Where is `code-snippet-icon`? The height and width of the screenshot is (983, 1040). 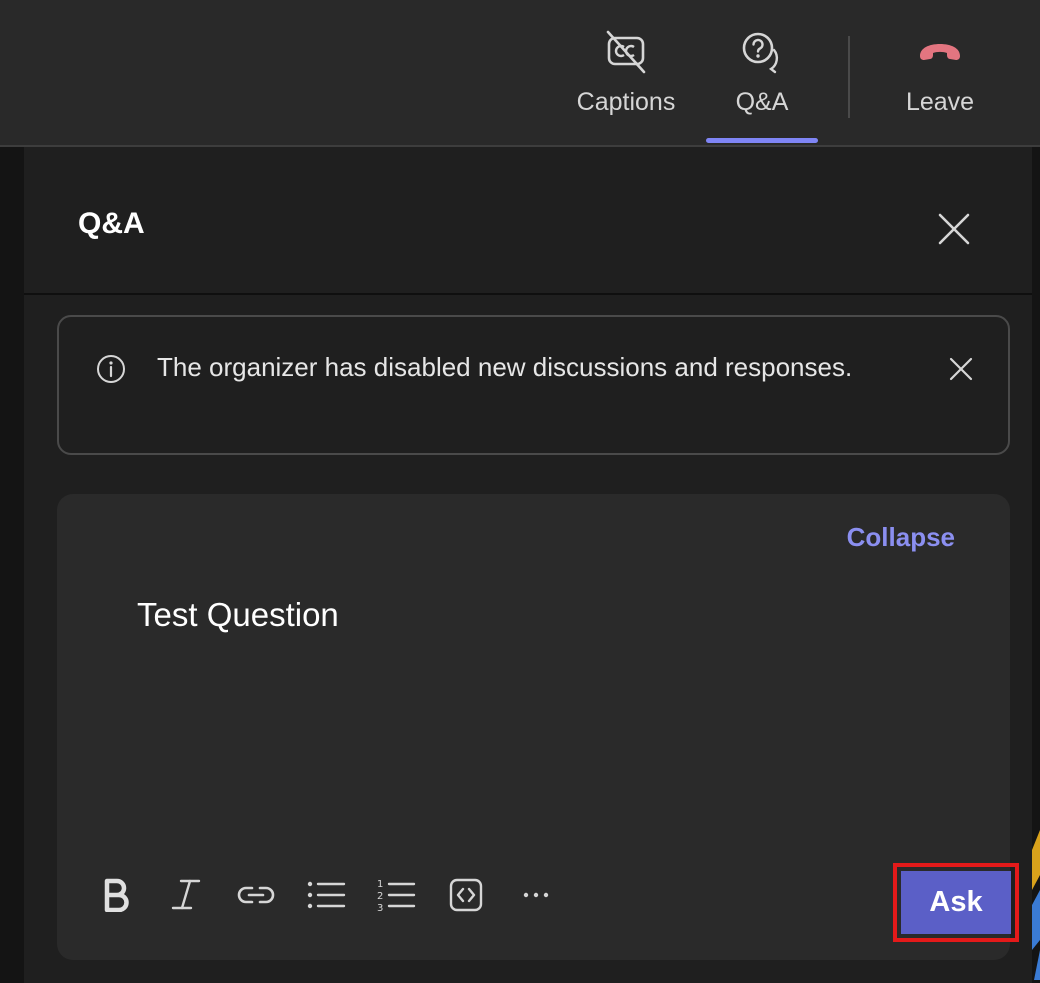 code-snippet-icon is located at coordinates (466, 895).